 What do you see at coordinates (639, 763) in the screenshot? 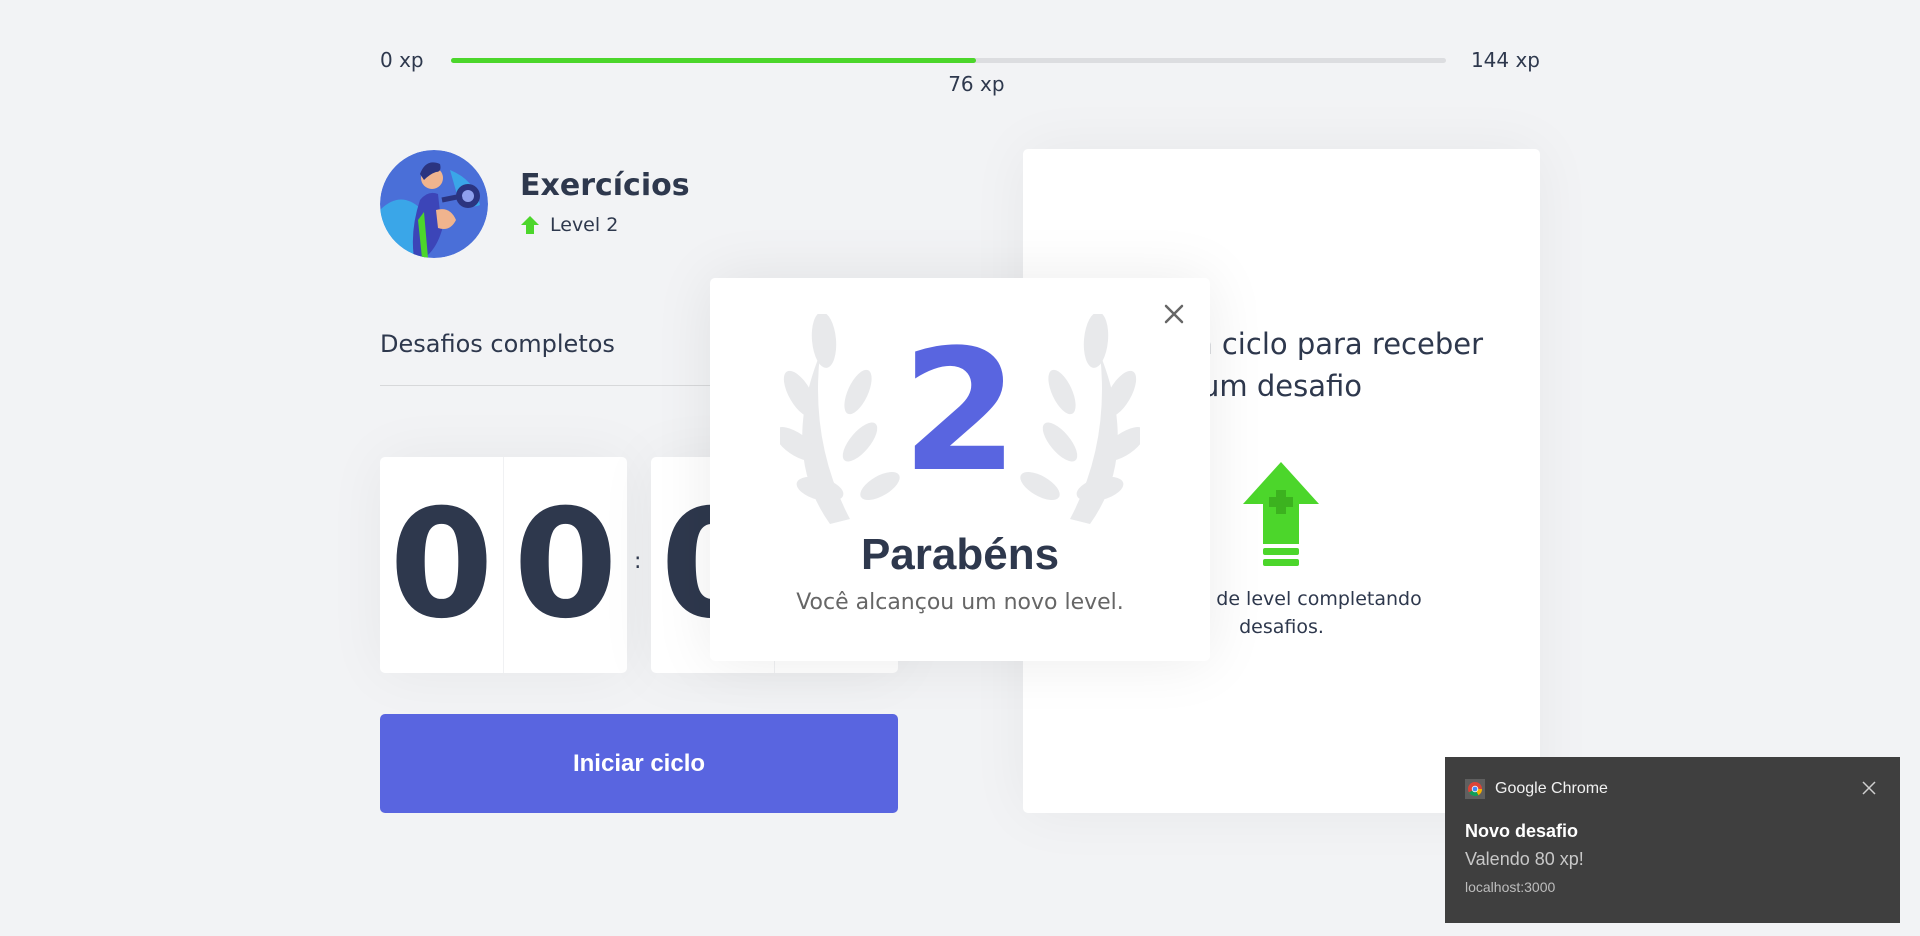
I see `start-cycle-button: Iniciar ciclo` at bounding box center [639, 763].